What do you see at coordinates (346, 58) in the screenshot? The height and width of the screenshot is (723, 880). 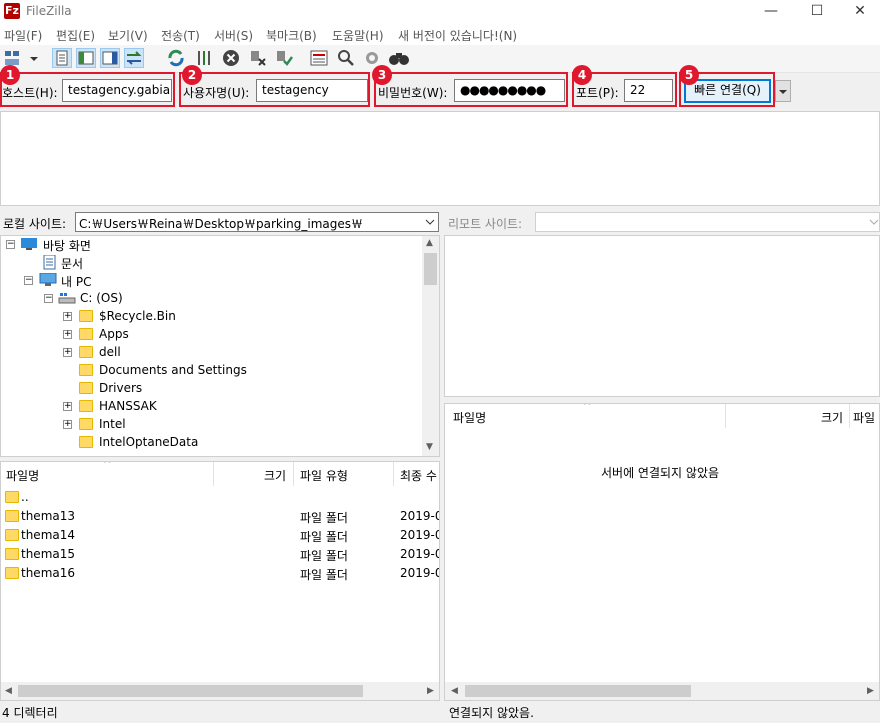 I see `compare-search-icon` at bounding box center [346, 58].